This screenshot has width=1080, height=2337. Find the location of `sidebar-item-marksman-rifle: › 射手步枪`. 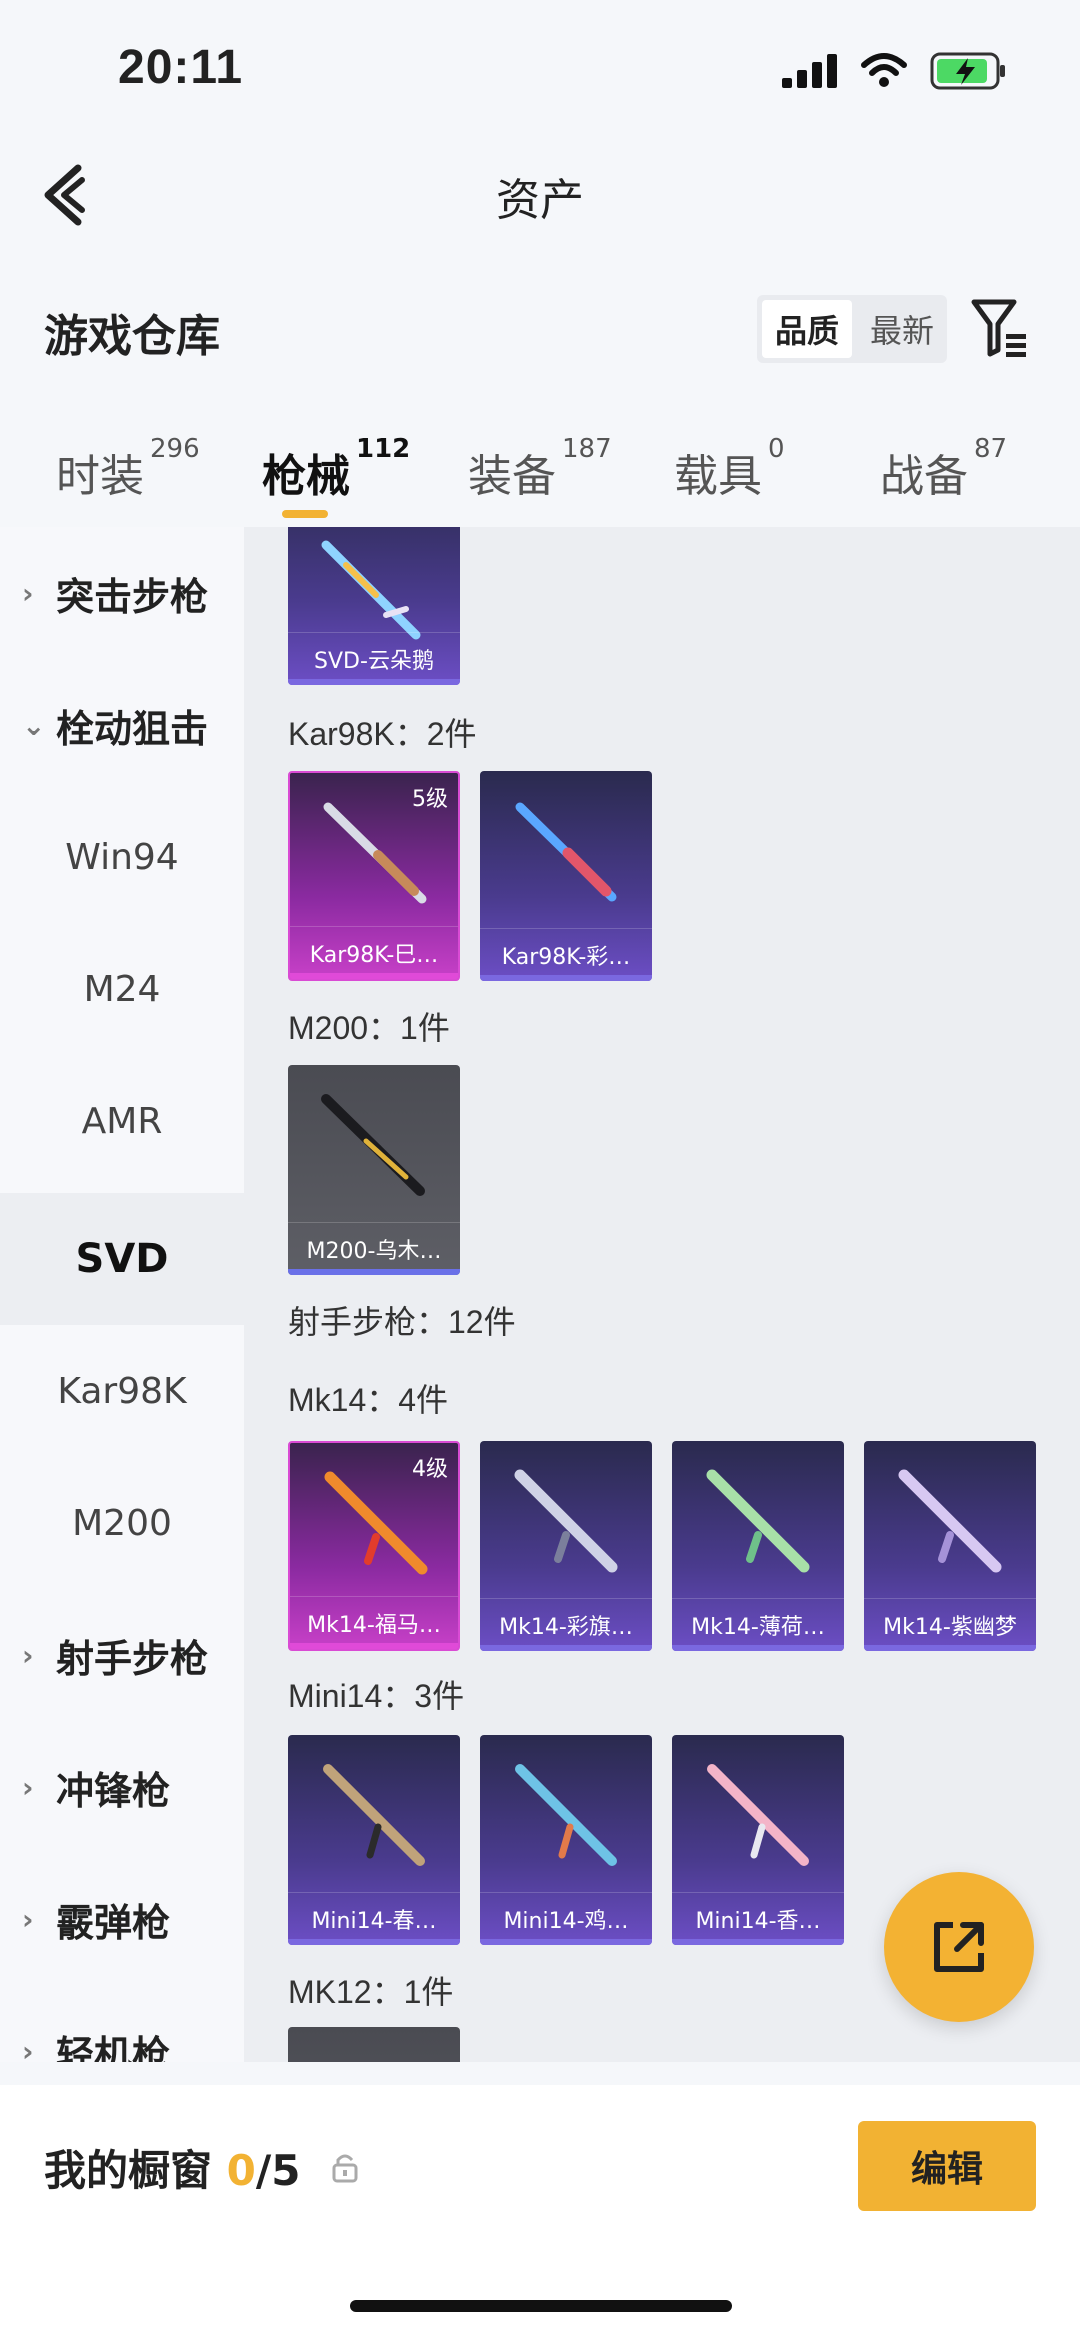

sidebar-item-marksman-rifle: › 射手步枪 is located at coordinates (122, 1655).